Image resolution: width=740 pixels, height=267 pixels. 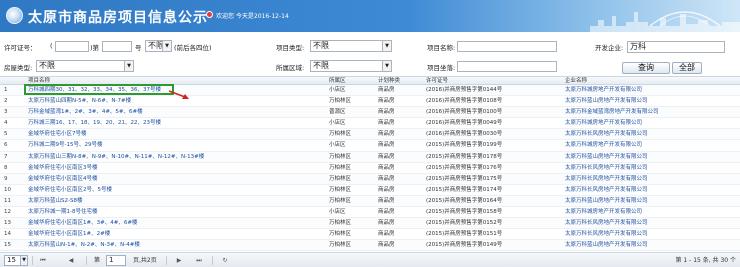 I want to click on project-name-link: 金域华府住宅小区7号楼, so click(x=153, y=134).